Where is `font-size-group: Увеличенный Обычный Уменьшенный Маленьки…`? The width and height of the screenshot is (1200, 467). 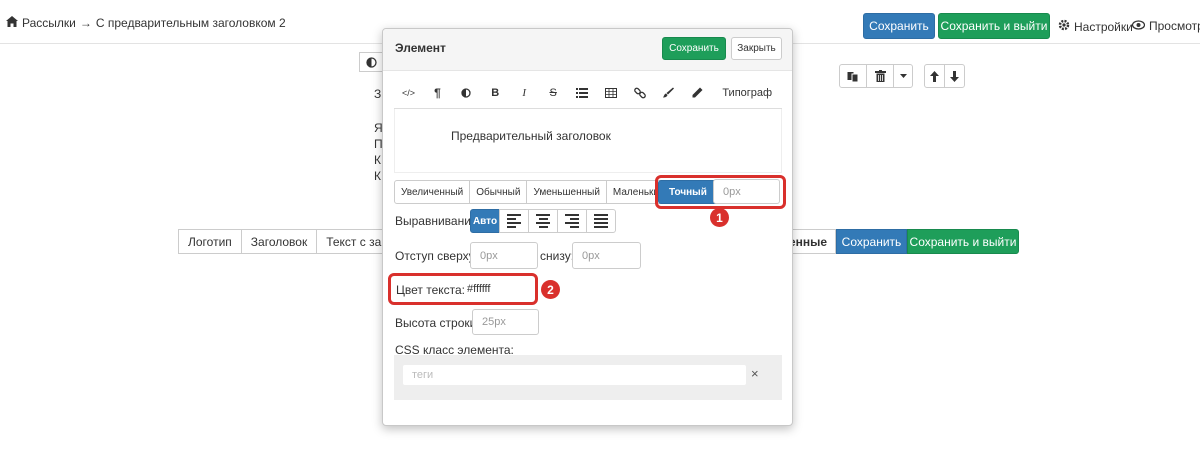
font-size-group: Увеличенный Обычный Уменьшенный Маленьки… is located at coordinates (533, 192).